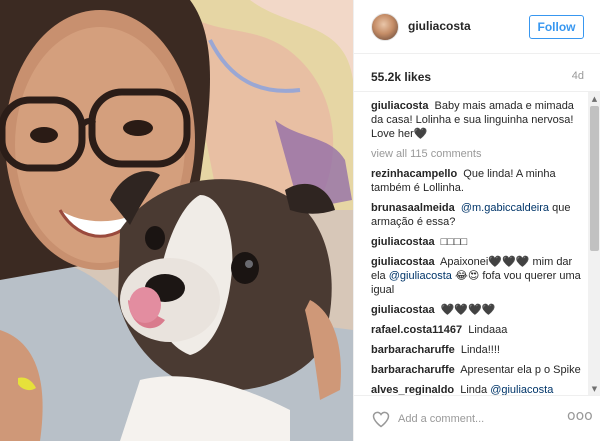  I want to click on comment-author: giuliacosta, so click(399, 106).